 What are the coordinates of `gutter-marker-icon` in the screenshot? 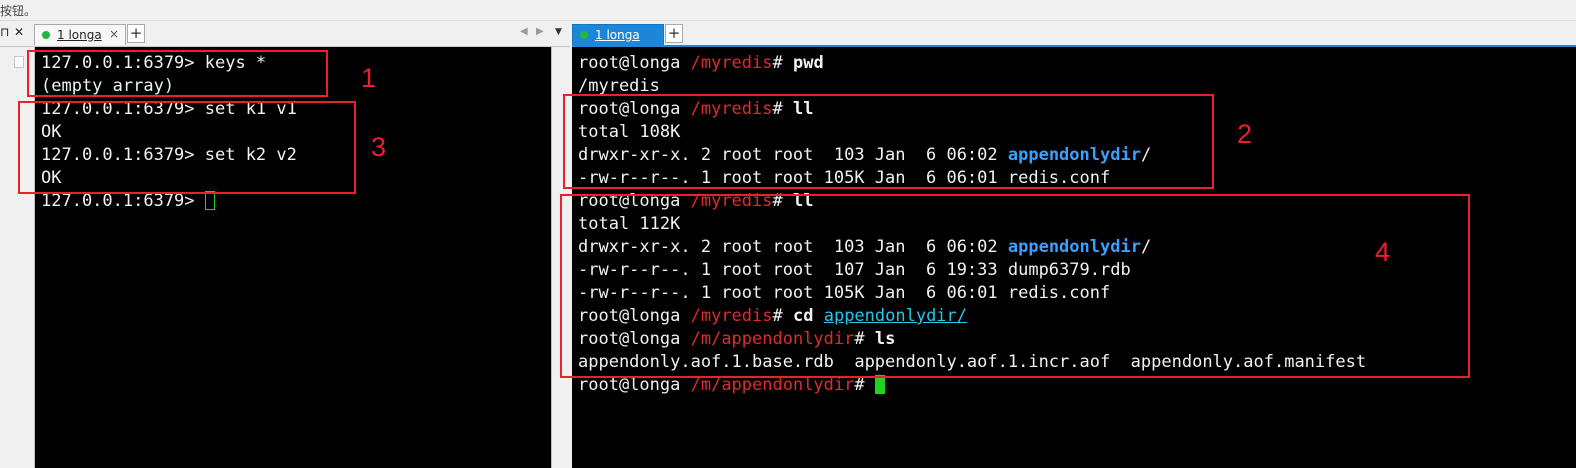 It's located at (19, 62).